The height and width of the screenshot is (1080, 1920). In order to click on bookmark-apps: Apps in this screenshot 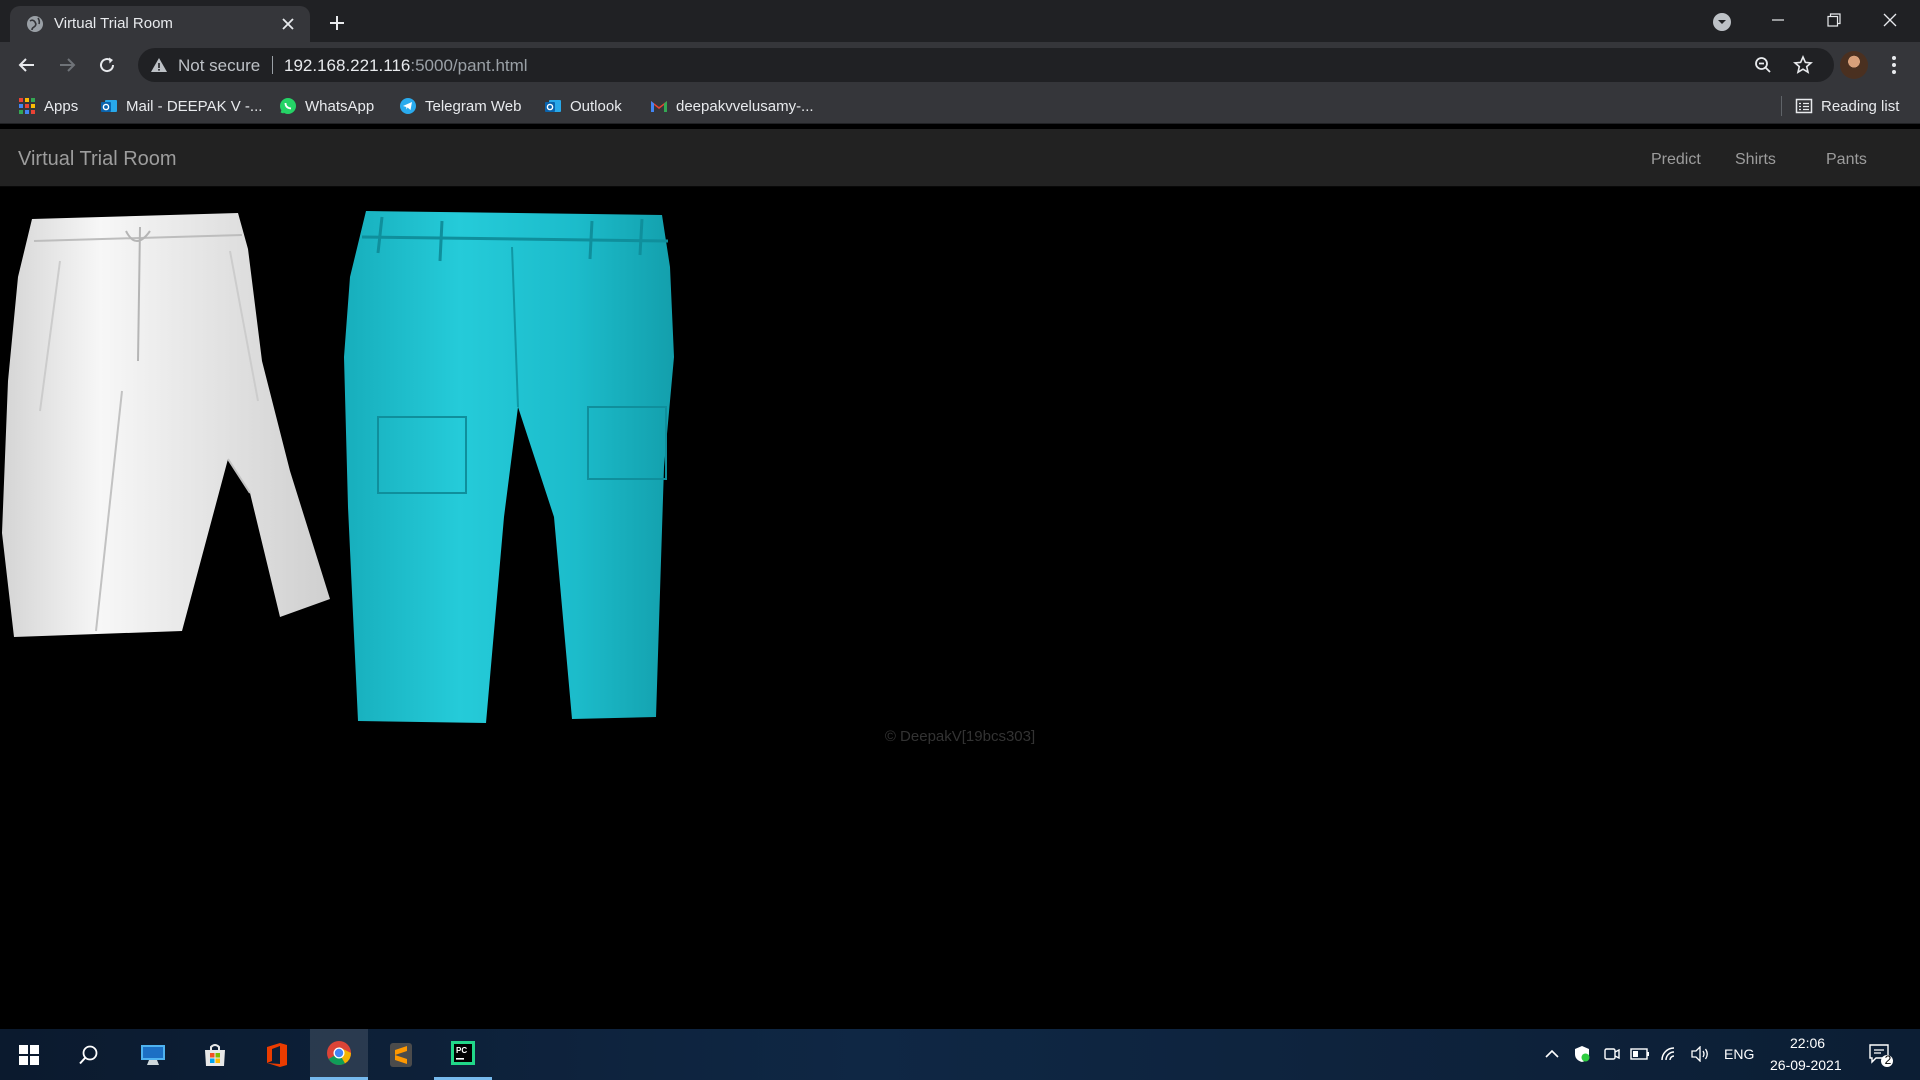, I will do `click(48, 106)`.